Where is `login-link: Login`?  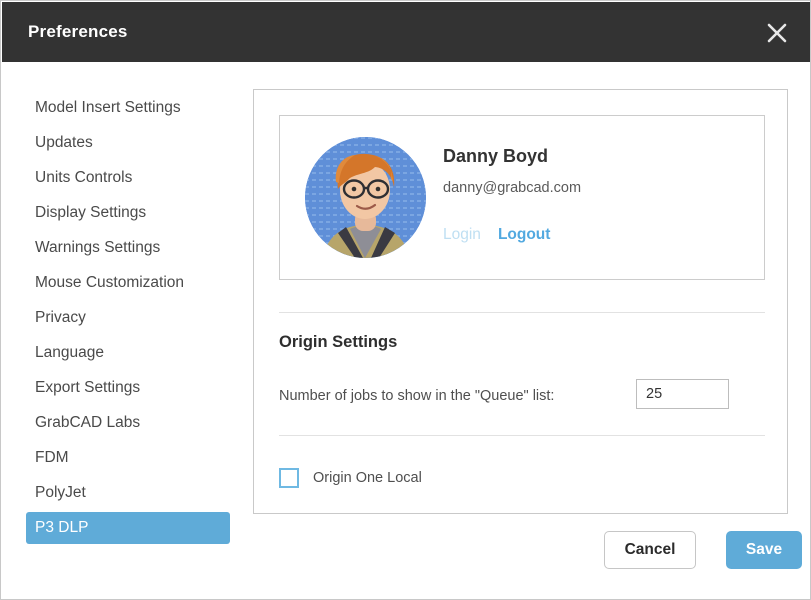
login-link: Login is located at coordinates (462, 234).